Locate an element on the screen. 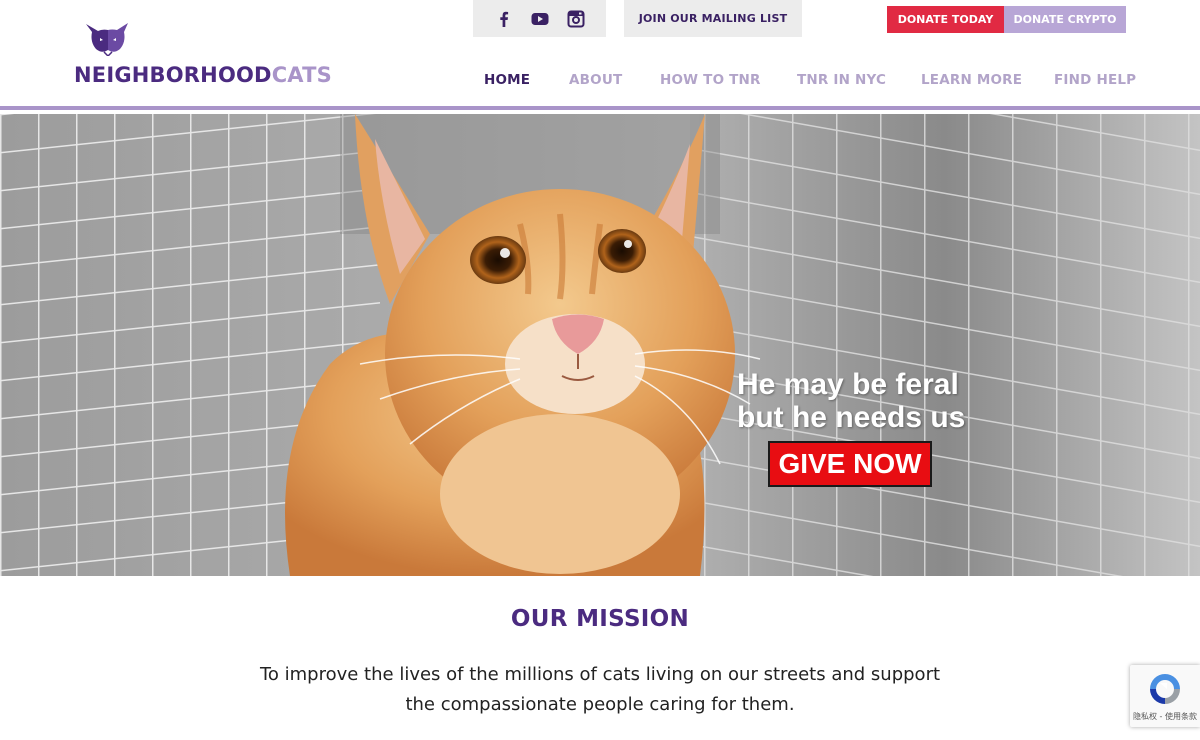 The image size is (1200, 740). hero-line-1: He may be feral is located at coordinates (848, 384).